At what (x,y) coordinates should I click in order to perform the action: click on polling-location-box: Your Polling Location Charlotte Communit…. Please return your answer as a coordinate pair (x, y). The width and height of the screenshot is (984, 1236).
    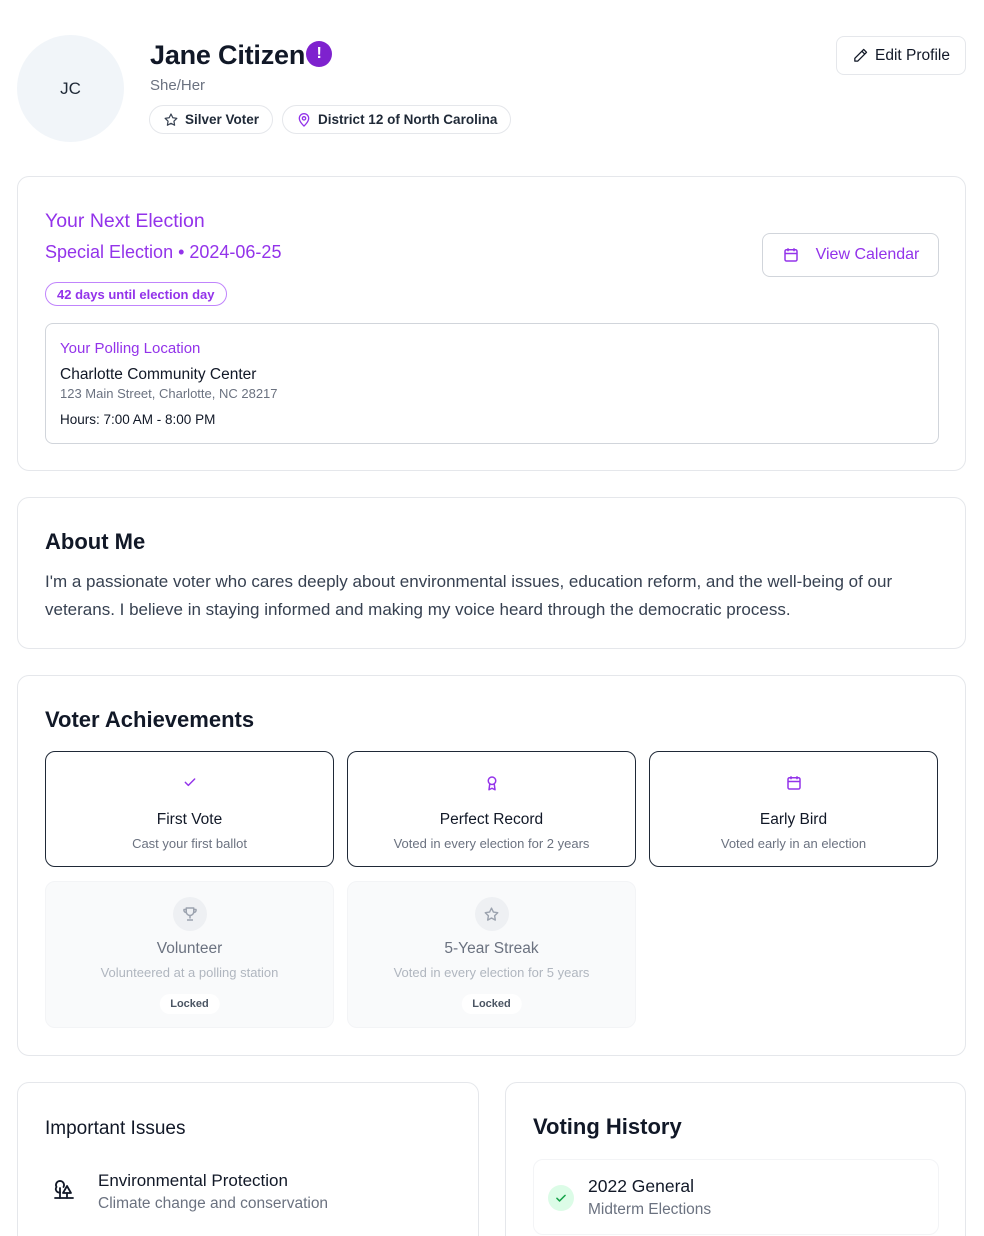
    Looking at the image, I should click on (492, 383).